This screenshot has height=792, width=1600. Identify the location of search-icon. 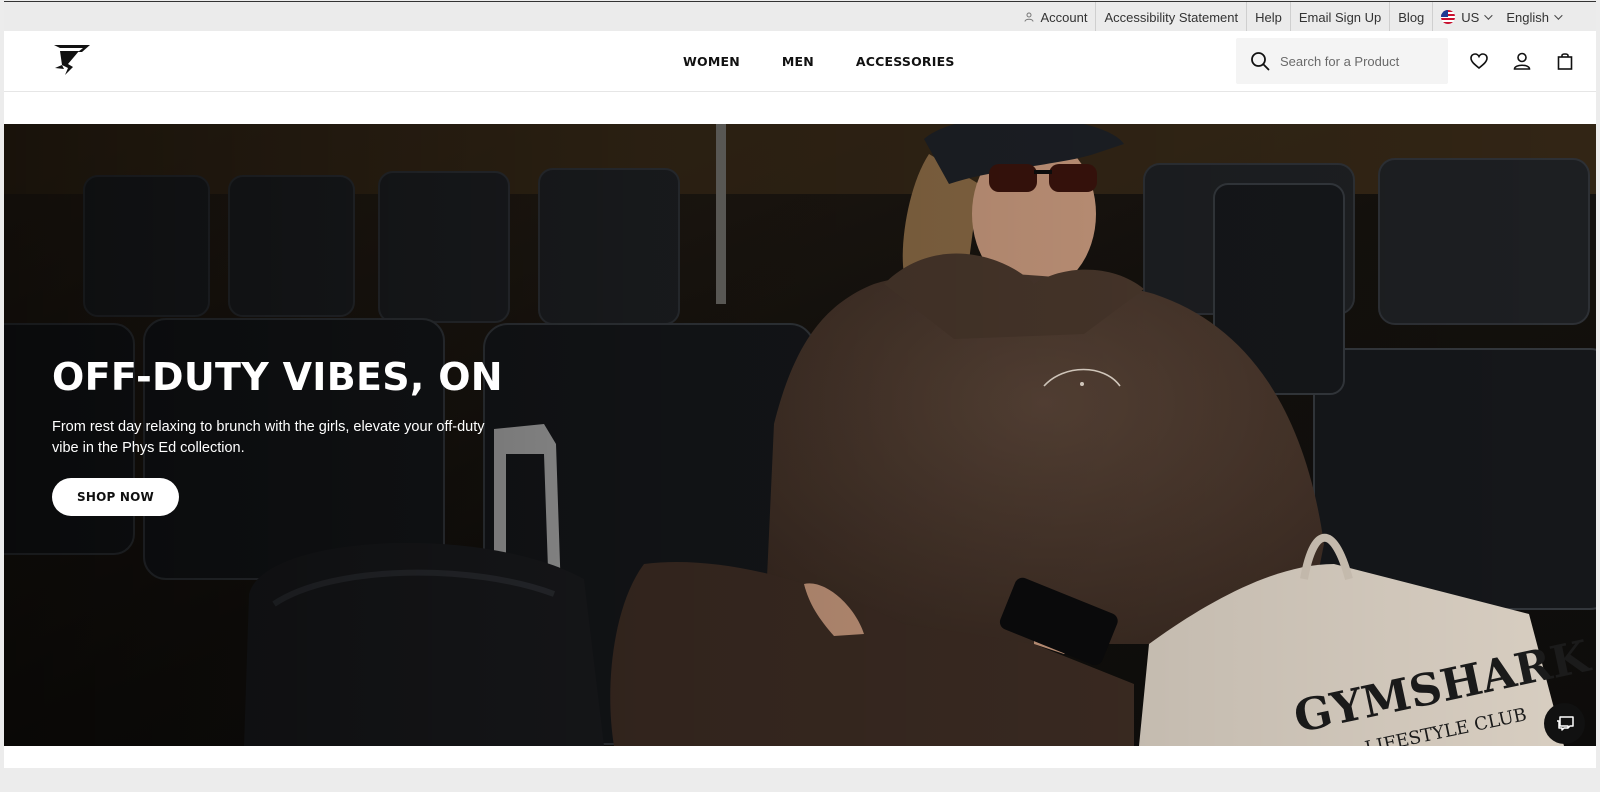
(1260, 61).